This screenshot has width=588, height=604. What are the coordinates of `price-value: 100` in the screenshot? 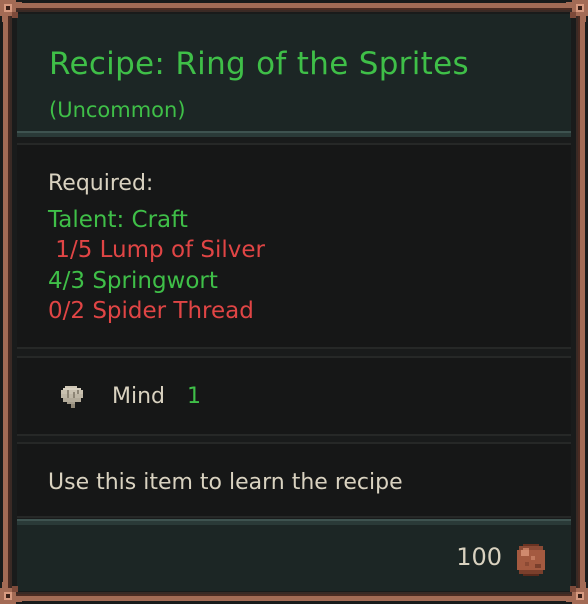 It's located at (479, 557).